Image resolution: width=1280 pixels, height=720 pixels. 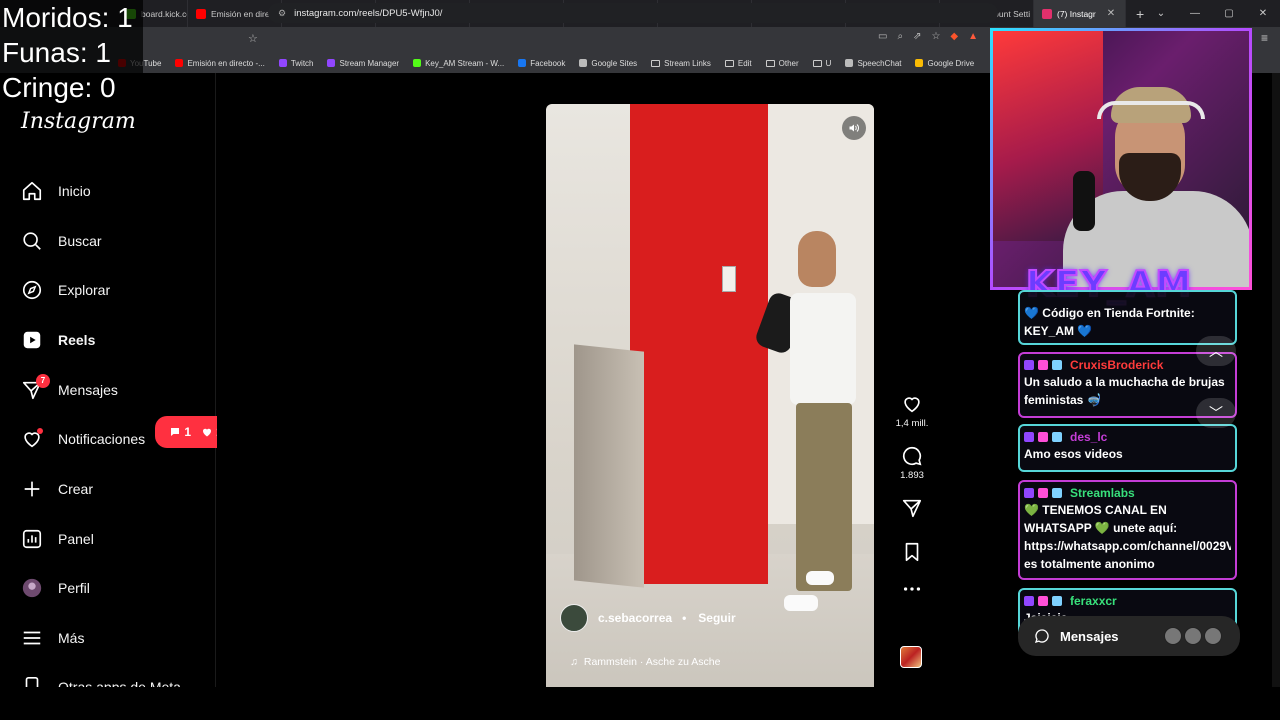 I want to click on share-action, so click(x=912, y=508).